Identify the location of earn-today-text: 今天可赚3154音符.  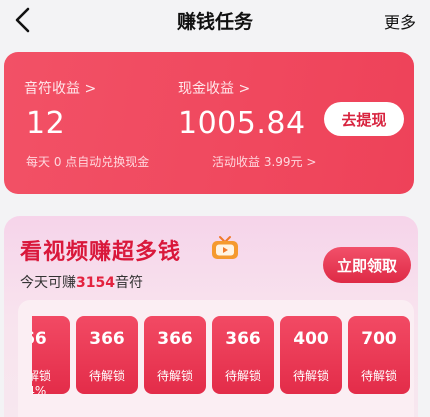
(81, 282).